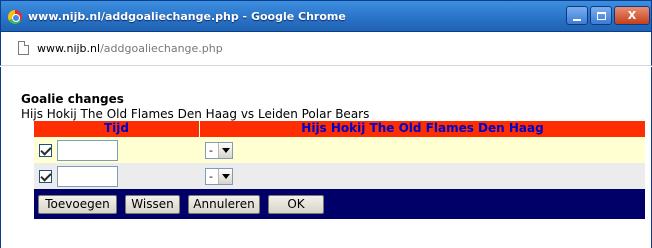 The width and height of the screenshot is (652, 248). What do you see at coordinates (77, 204) in the screenshot?
I see `add-button: Toevoegen` at bounding box center [77, 204].